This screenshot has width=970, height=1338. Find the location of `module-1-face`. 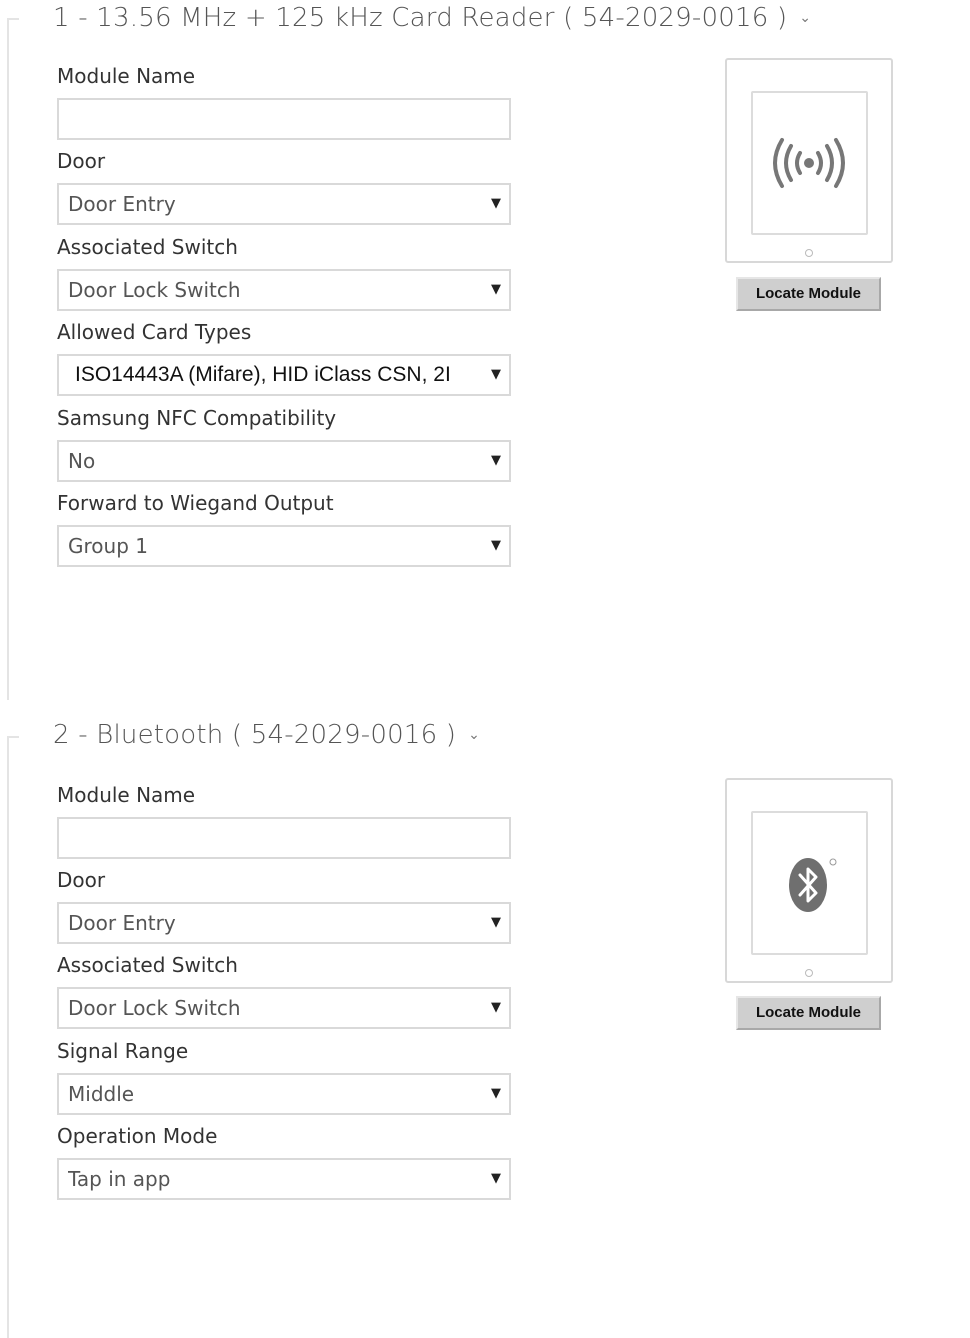

module-1-face is located at coordinates (809, 163).